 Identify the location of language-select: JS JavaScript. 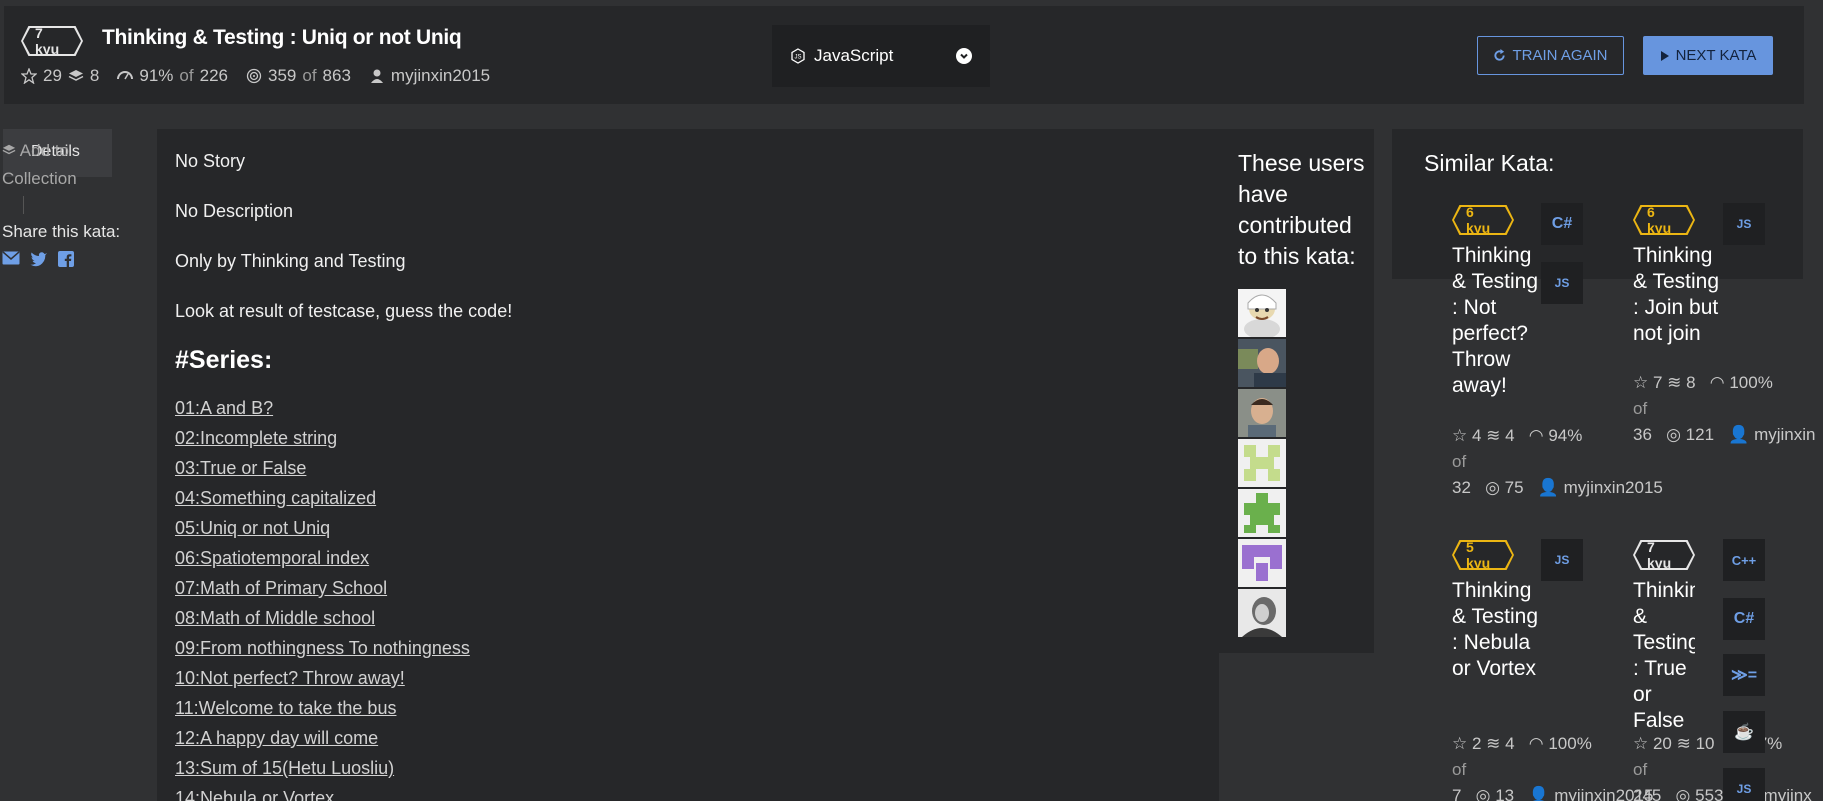
(881, 56).